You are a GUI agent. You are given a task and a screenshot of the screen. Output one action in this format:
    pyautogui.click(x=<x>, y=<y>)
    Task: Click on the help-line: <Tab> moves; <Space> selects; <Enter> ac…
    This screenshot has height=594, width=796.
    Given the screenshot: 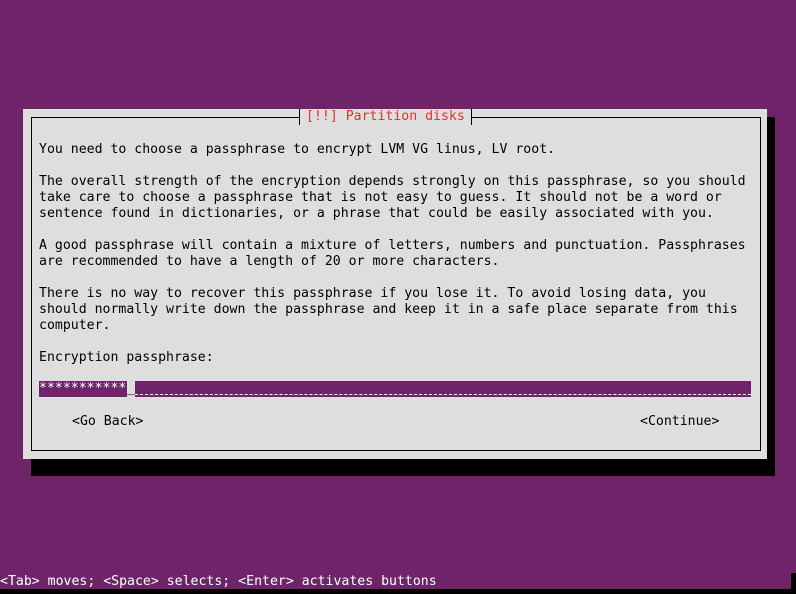 What is the action you would take?
    pyautogui.click(x=218, y=581)
    